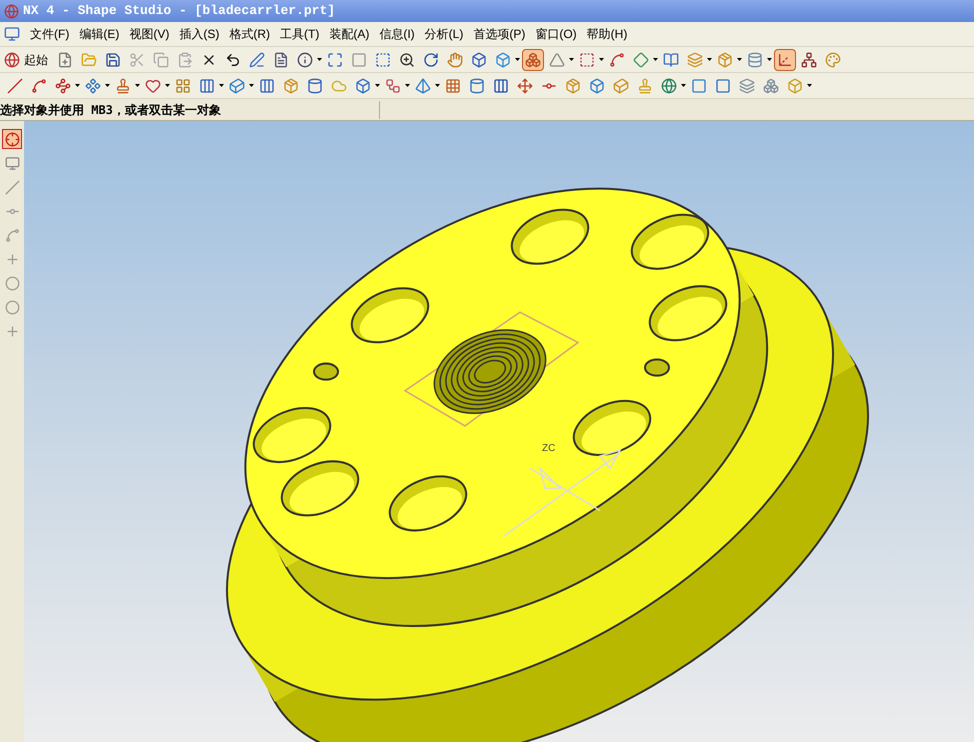 The image size is (974, 742). What do you see at coordinates (161, 60) in the screenshot?
I see `copy-icon` at bounding box center [161, 60].